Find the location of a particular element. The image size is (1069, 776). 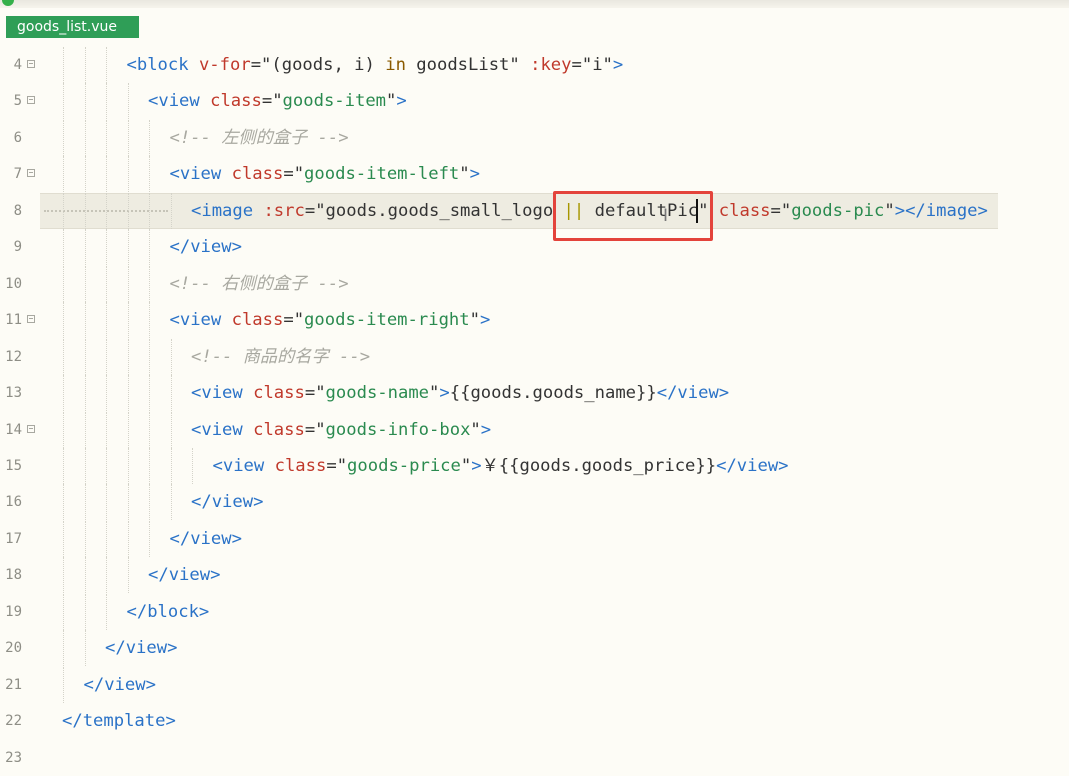

code-token: <!-- 右侧的盒子 --> is located at coordinates (259, 283).